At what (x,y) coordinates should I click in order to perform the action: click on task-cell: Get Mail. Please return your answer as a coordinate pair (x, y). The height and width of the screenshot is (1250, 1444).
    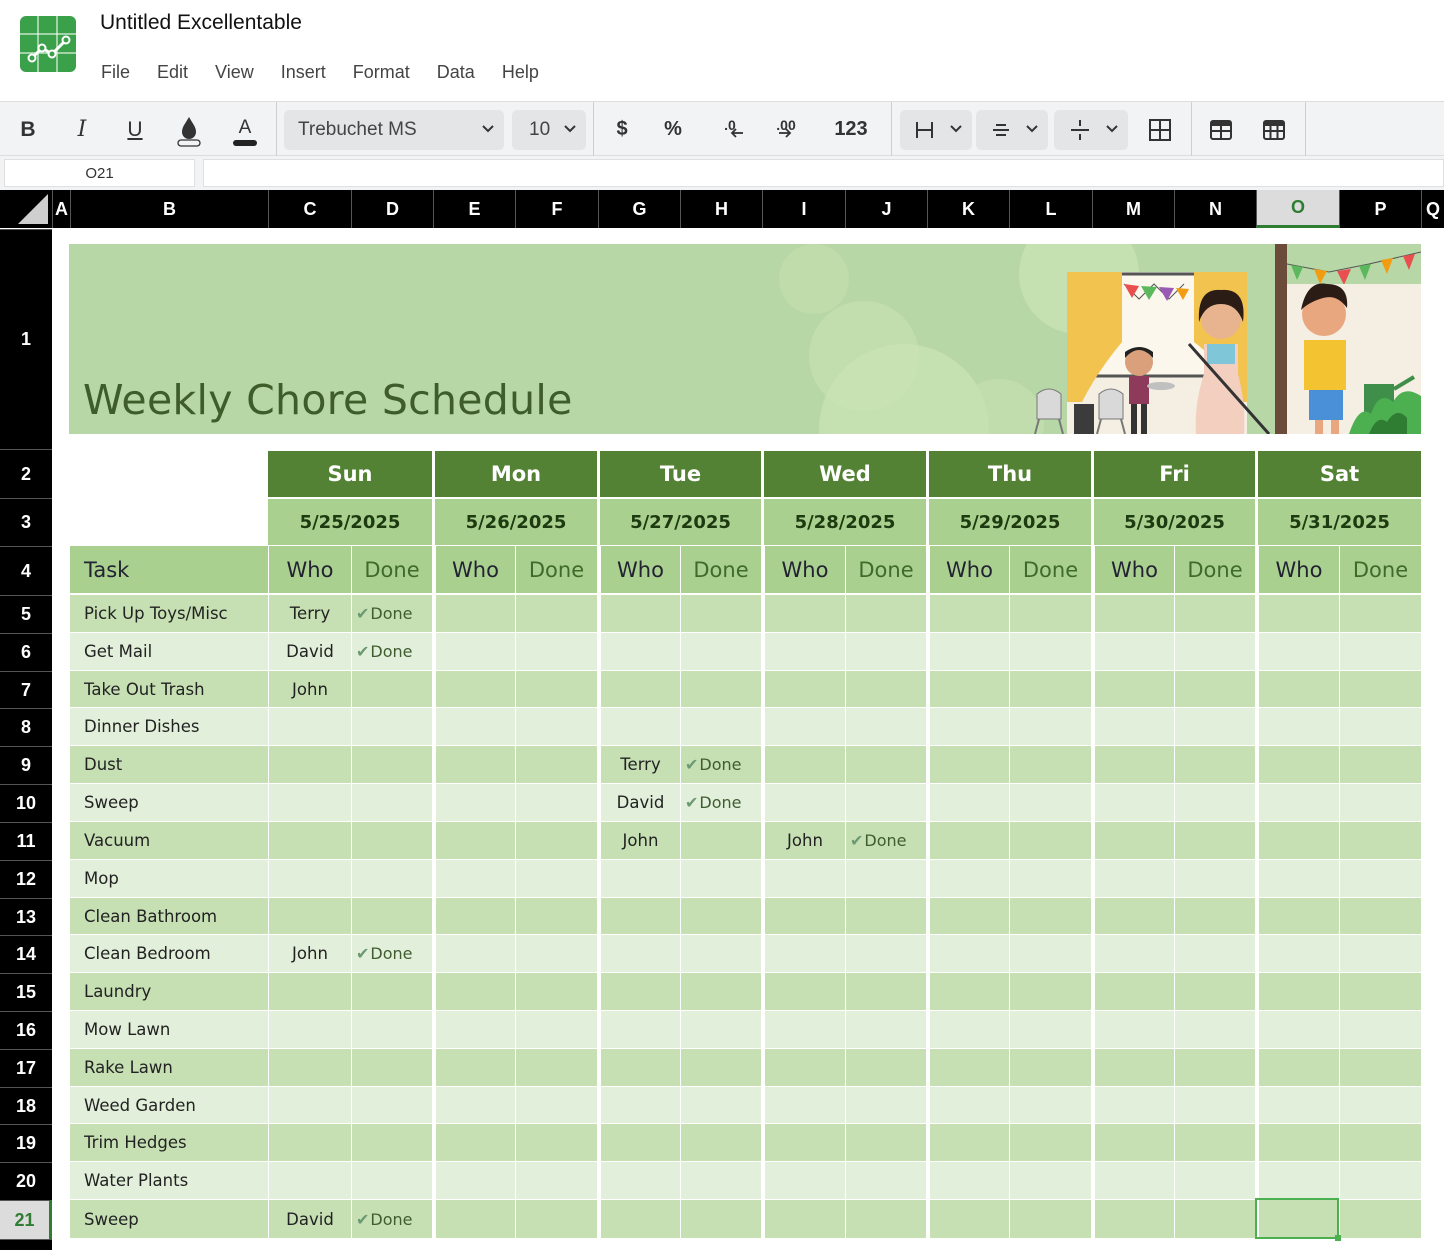
    Looking at the image, I should click on (169, 651).